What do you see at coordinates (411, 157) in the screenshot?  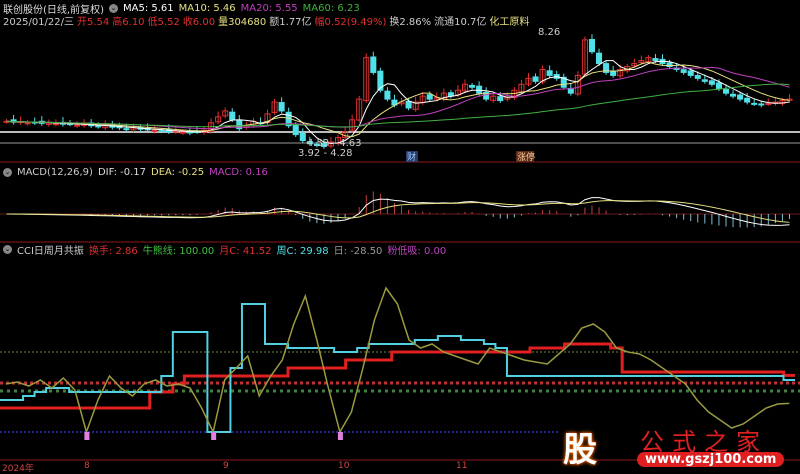 I see `finance-badge-label: 财` at bounding box center [411, 157].